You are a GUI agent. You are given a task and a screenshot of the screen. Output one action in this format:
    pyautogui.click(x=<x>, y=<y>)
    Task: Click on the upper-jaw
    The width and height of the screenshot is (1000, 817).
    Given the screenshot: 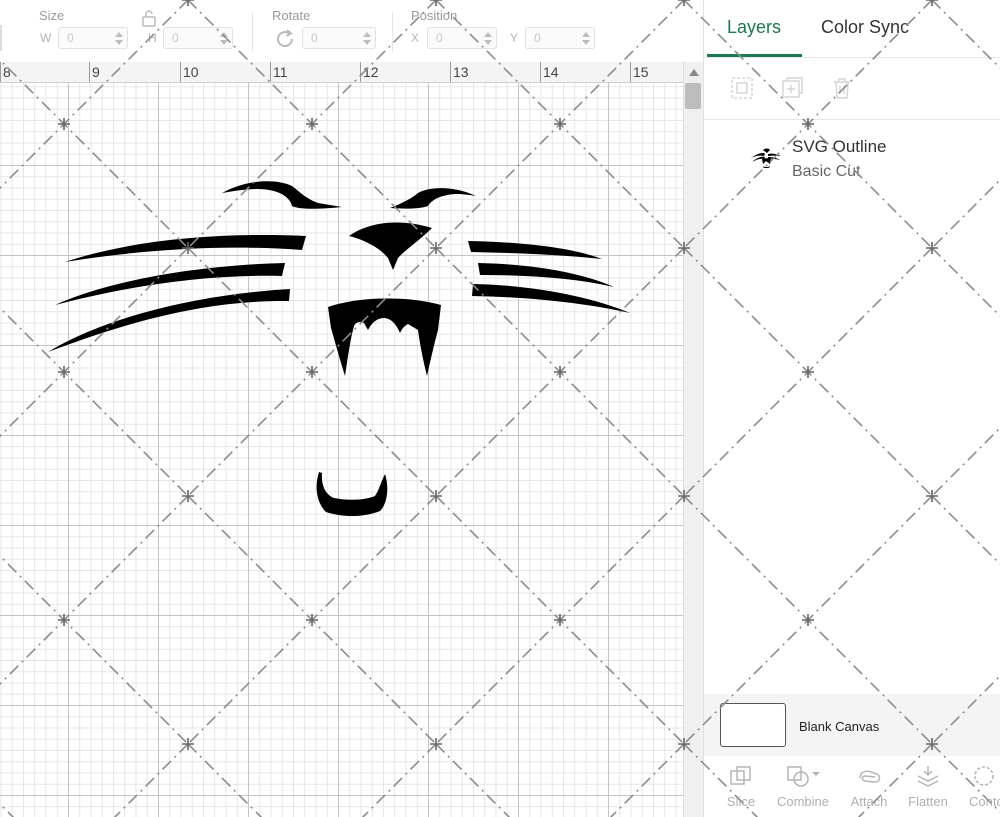 What is the action you would take?
    pyautogui.click(x=384, y=337)
    